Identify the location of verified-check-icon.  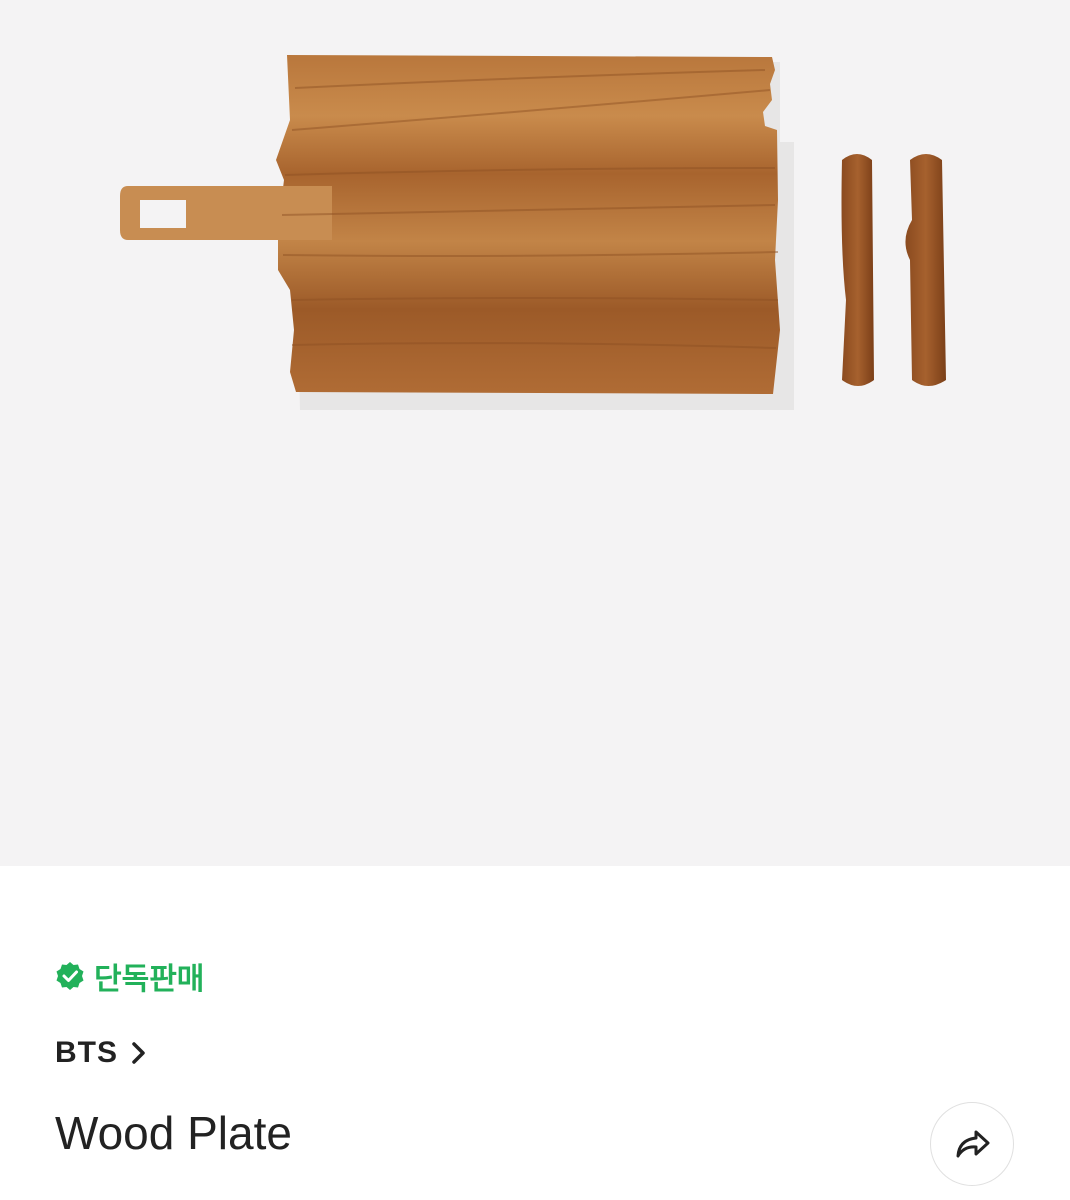
(70, 976).